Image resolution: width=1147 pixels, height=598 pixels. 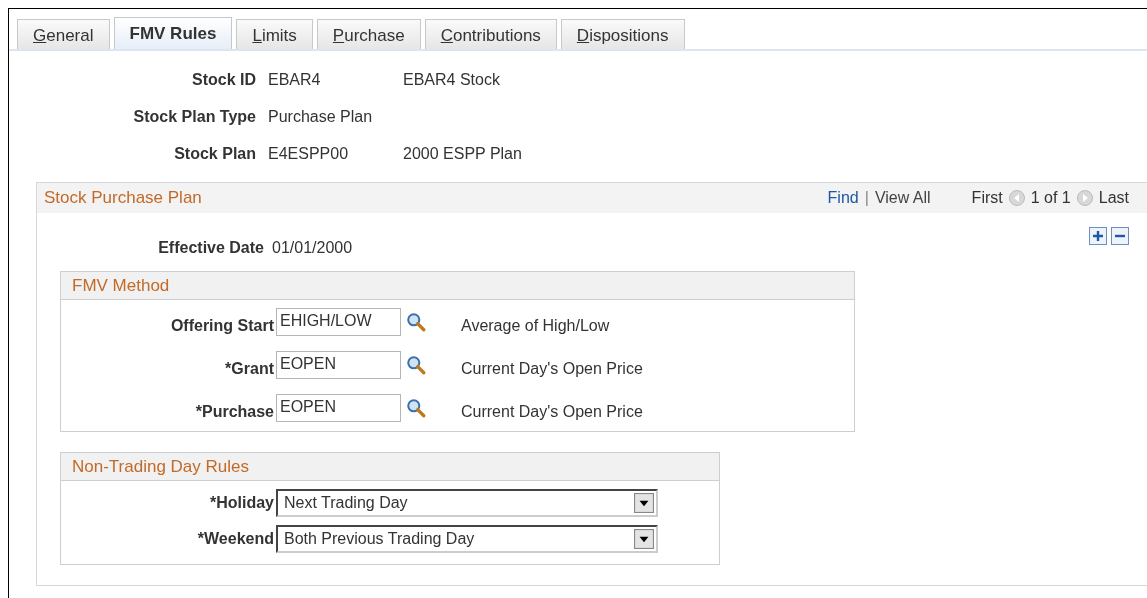 What do you see at coordinates (451, 80) in the screenshot?
I see `field-description: EBAR4 Stock` at bounding box center [451, 80].